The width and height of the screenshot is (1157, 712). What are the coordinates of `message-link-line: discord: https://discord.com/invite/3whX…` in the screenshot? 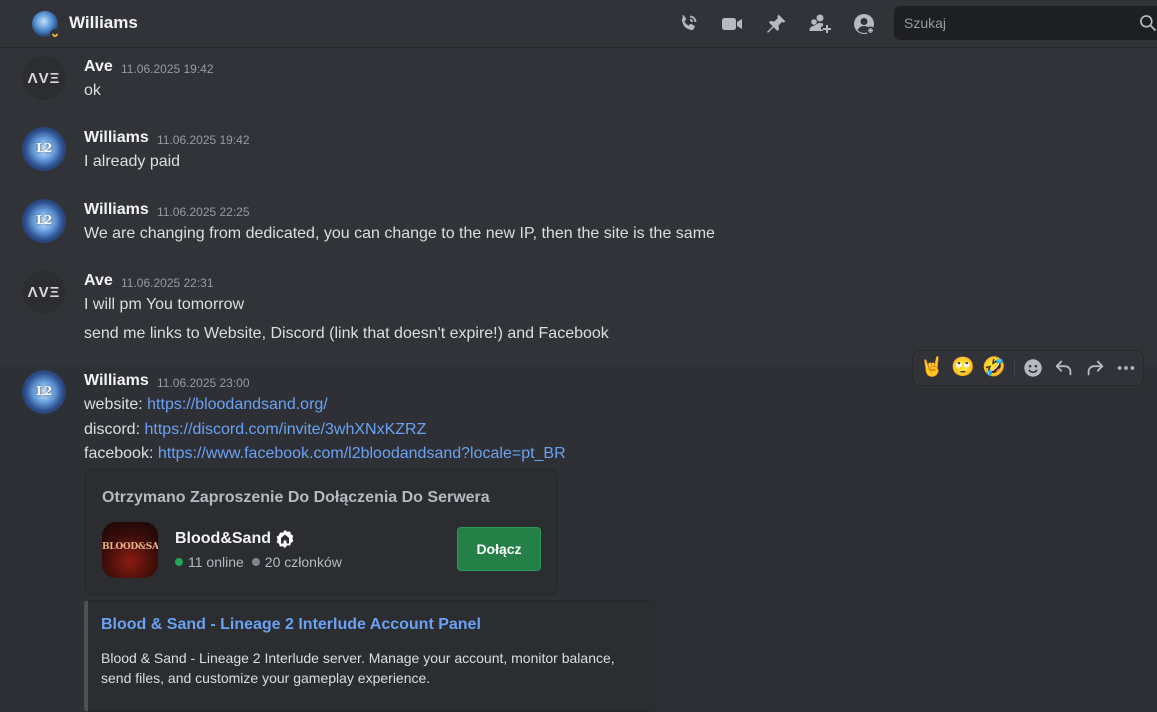 It's located at (255, 430).